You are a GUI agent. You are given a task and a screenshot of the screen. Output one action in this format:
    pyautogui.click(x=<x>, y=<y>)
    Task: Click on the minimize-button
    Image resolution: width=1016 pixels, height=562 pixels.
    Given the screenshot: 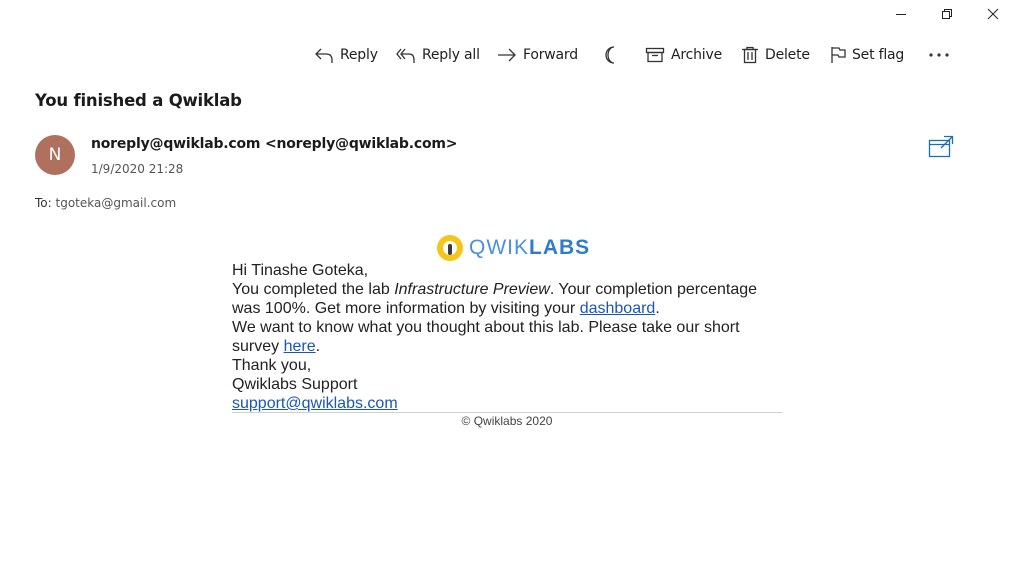 What is the action you would take?
    pyautogui.click(x=901, y=14)
    